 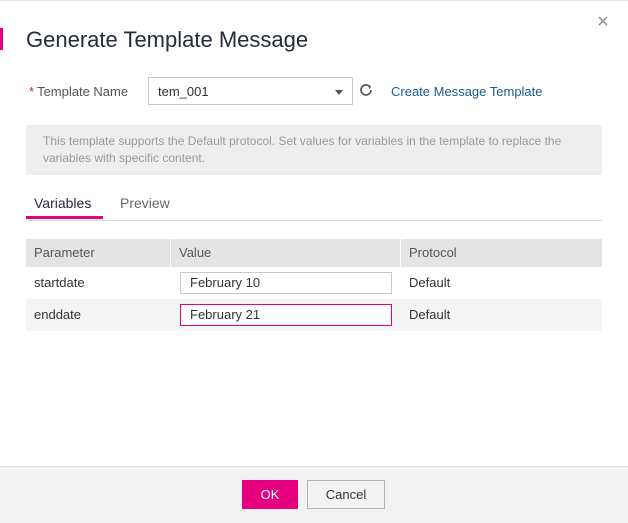 I want to click on template-name-label: * Template Name, so click(x=78, y=91).